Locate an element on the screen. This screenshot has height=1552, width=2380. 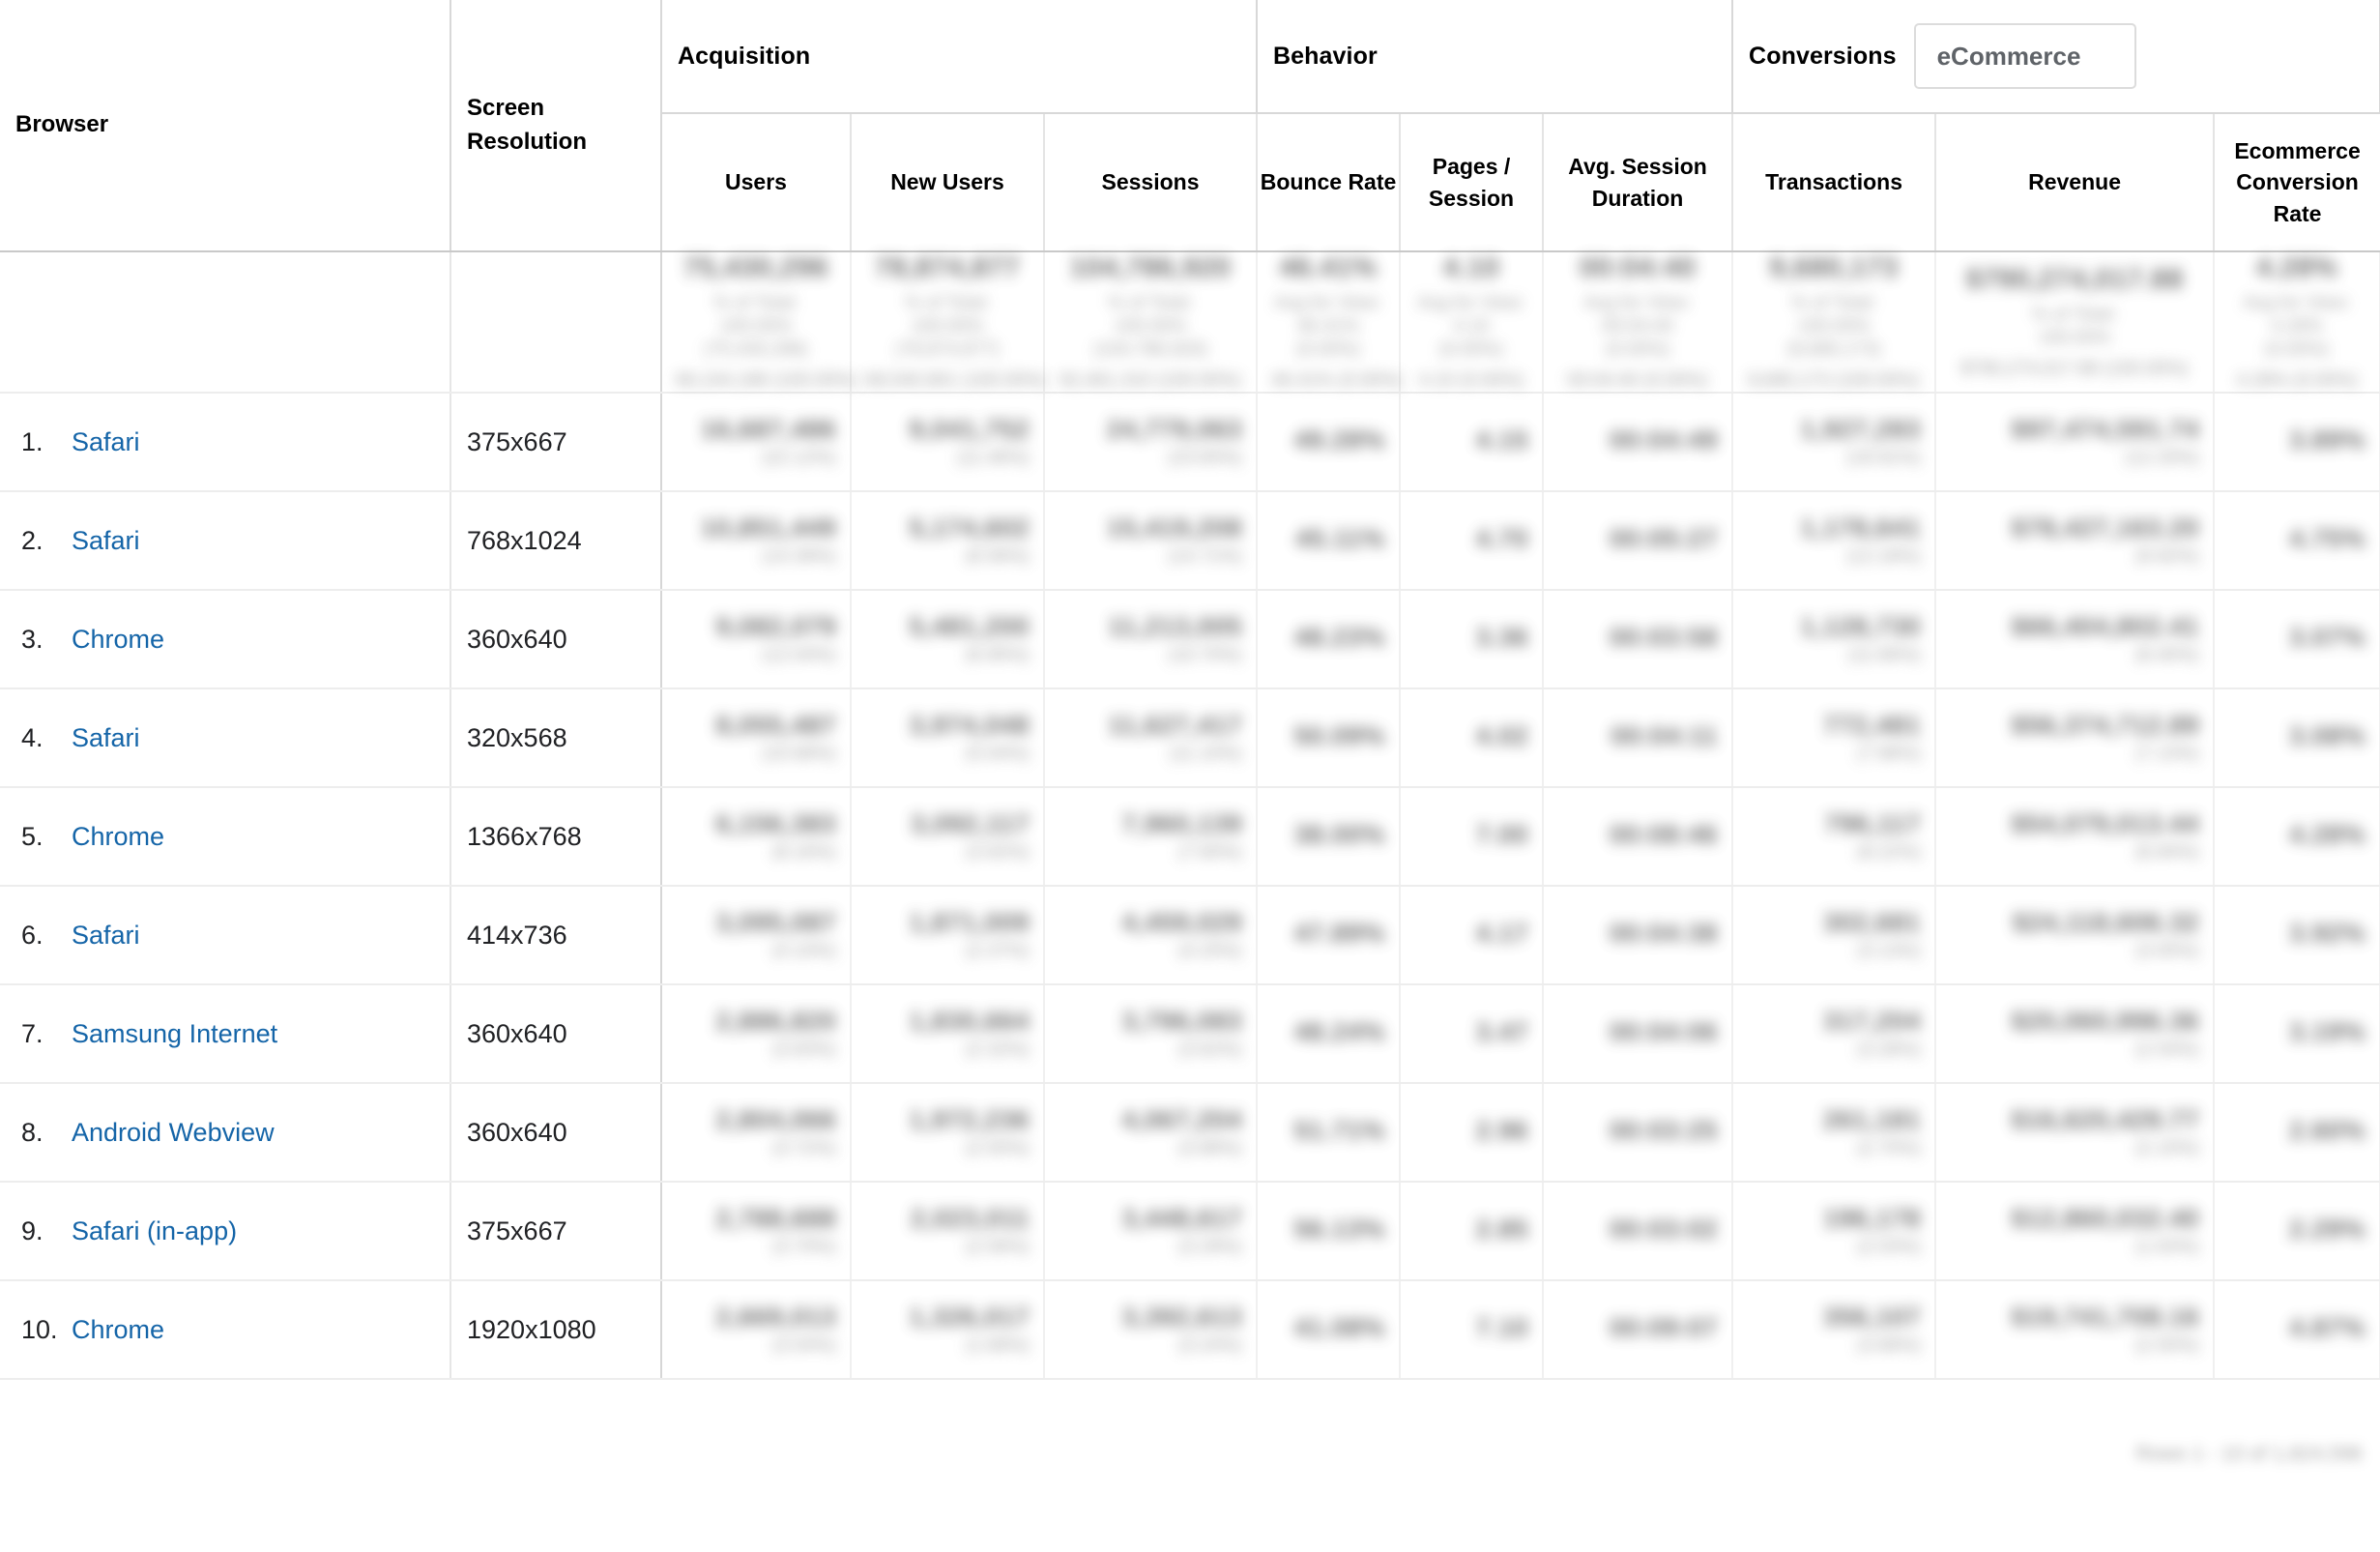
browser-link: Android Webview is located at coordinates (173, 1133).